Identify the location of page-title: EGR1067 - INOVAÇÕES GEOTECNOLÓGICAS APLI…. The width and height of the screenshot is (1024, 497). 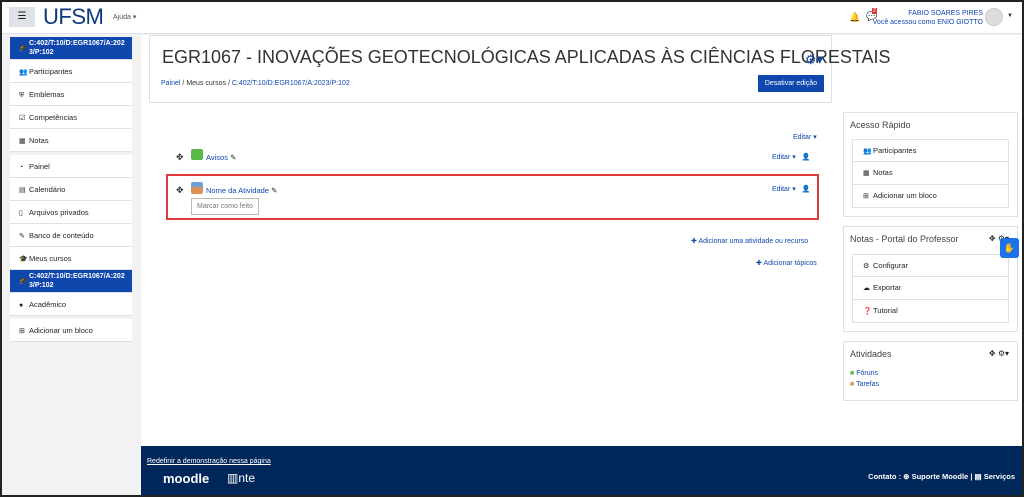
(526, 57).